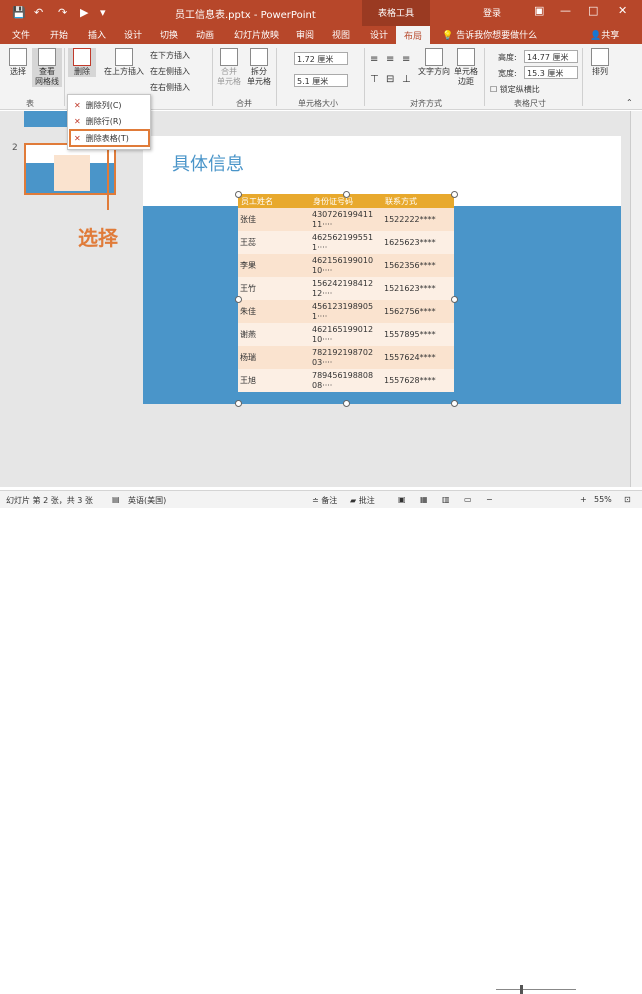  Describe the element at coordinates (124, 62) in the screenshot. I see `insert-above-button: 在上方插入` at that location.